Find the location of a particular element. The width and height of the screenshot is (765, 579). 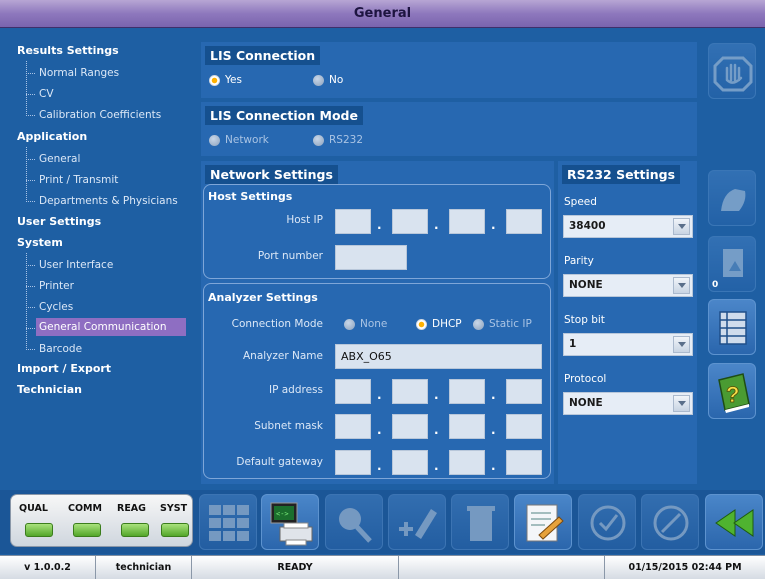

analyzer-name-label: Analyzer Name is located at coordinates (282, 356).